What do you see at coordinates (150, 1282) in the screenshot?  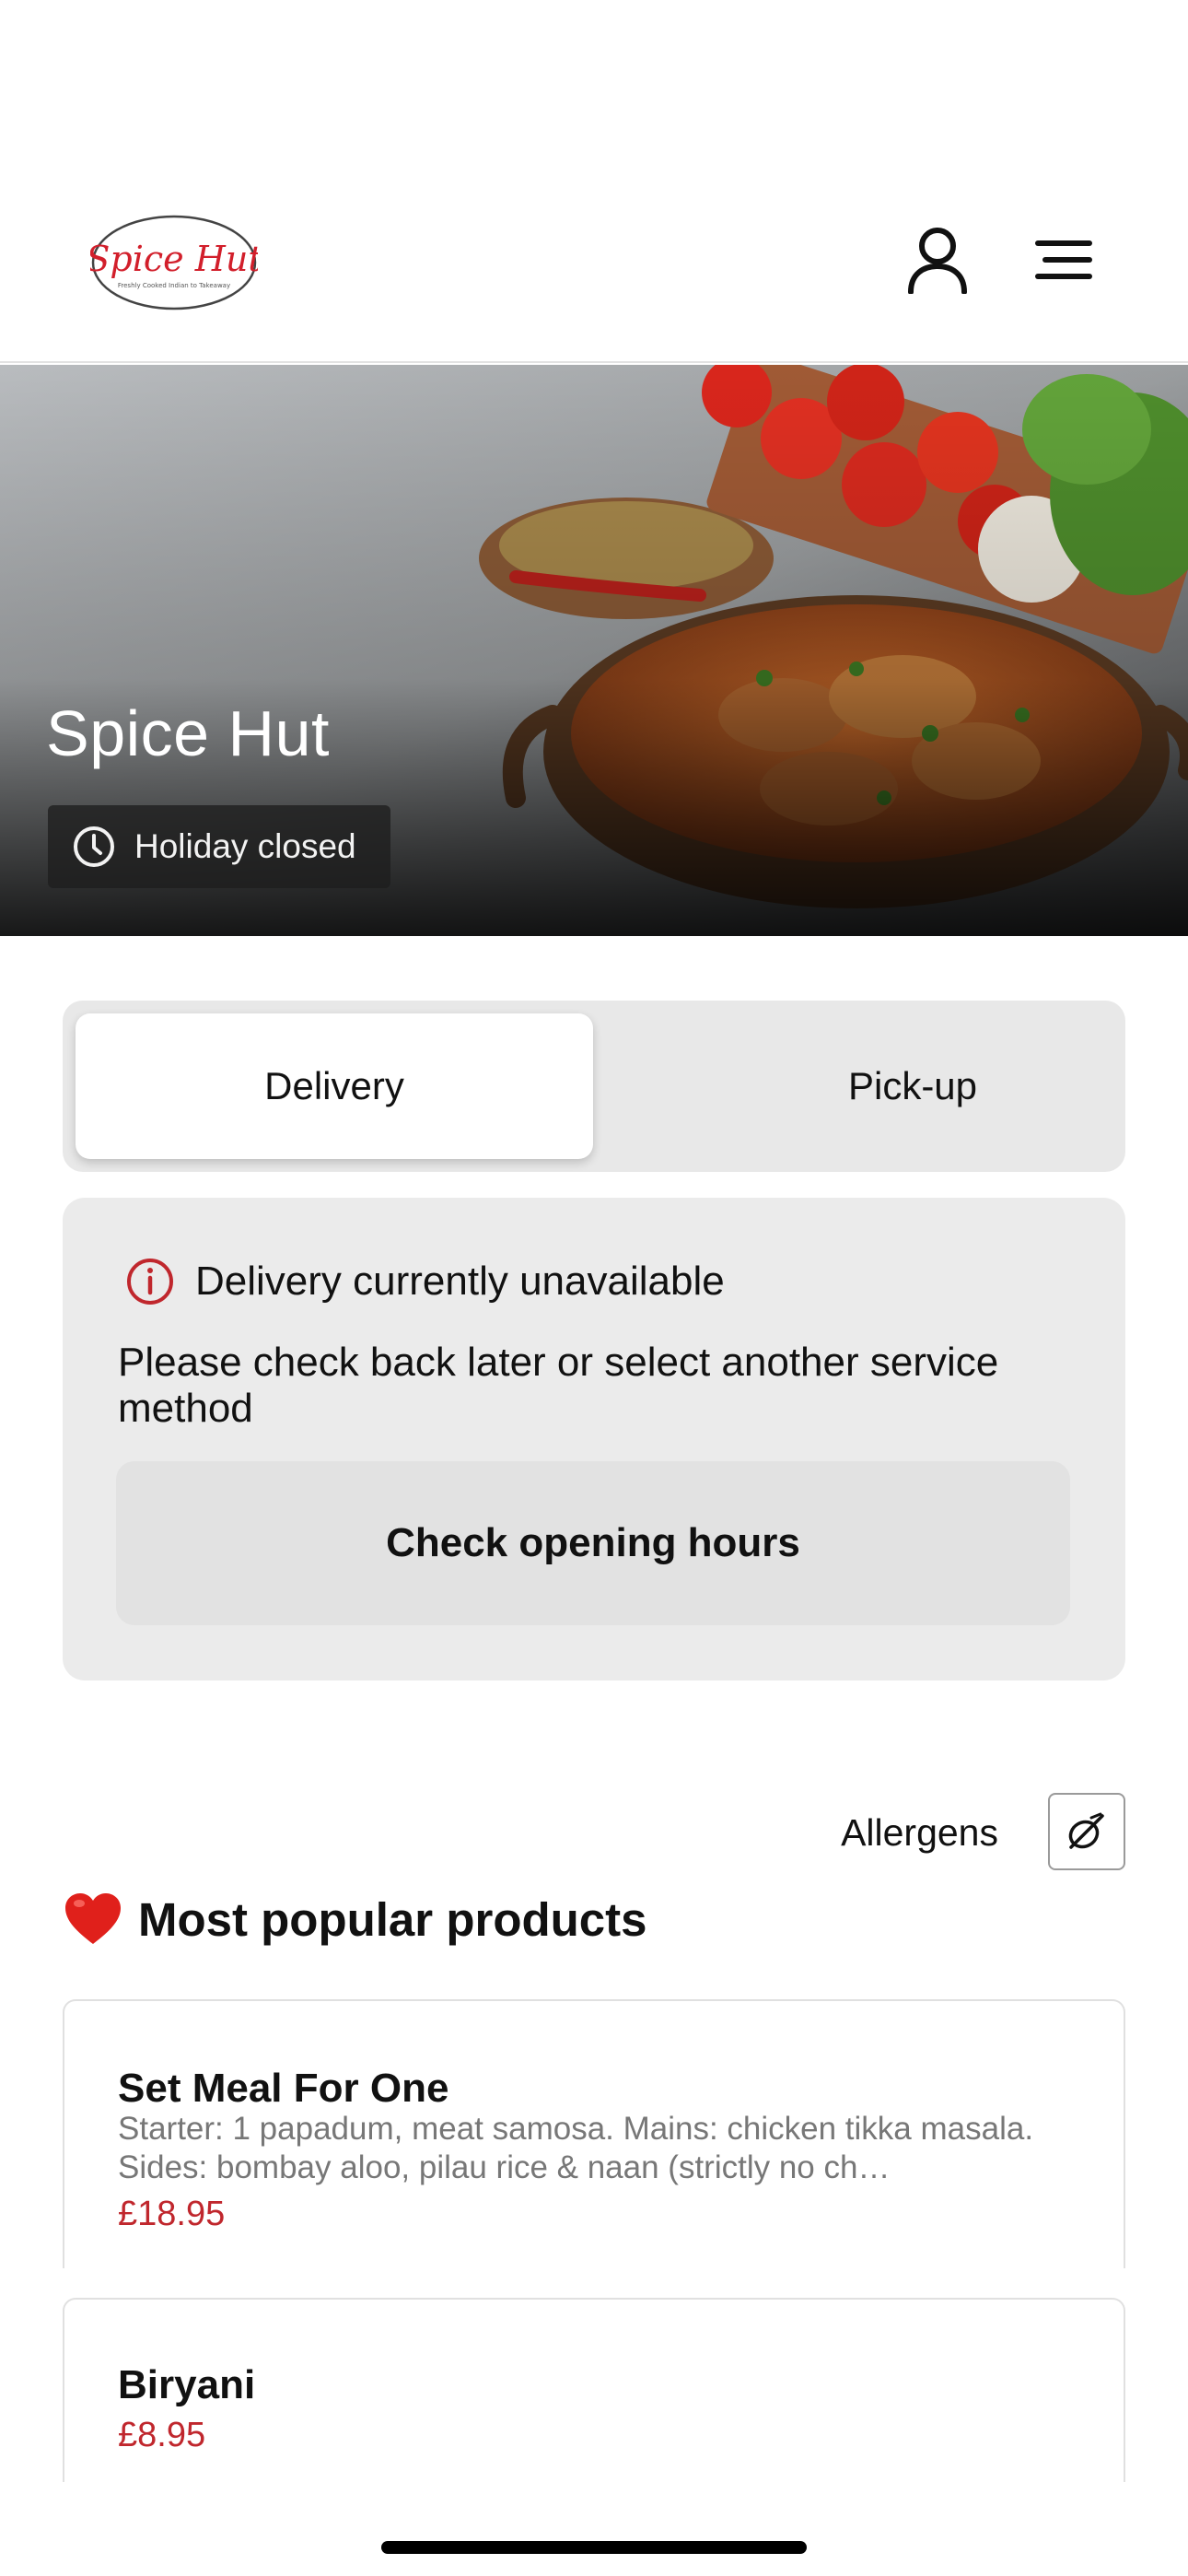 I see `info-icon` at bounding box center [150, 1282].